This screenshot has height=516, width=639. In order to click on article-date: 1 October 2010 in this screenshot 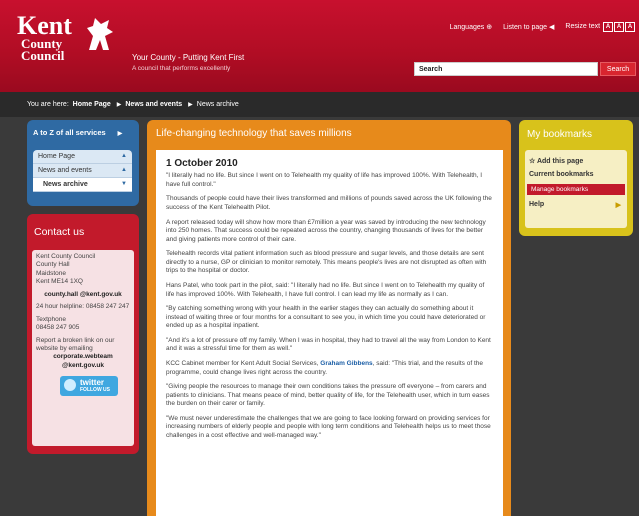, I will do `click(202, 163)`.